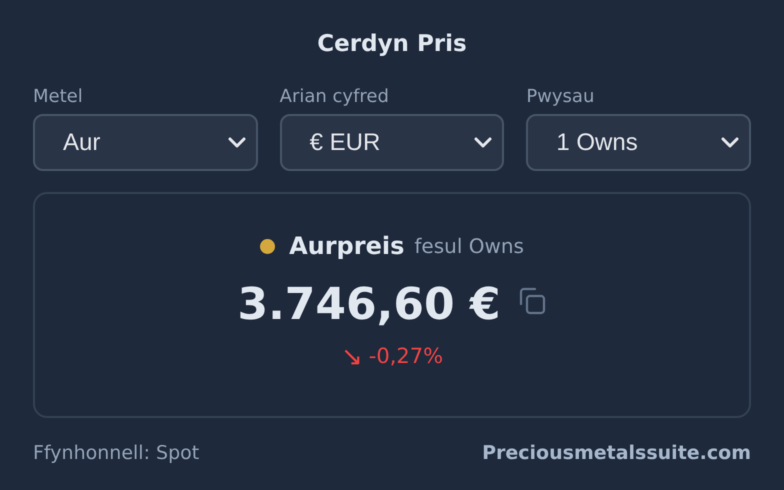 The width and height of the screenshot is (784, 490). I want to click on source-label: Ffynhonnell: Spot, so click(116, 453).